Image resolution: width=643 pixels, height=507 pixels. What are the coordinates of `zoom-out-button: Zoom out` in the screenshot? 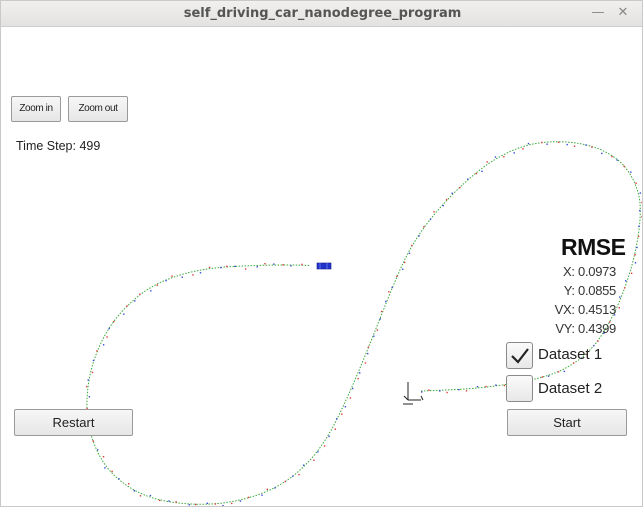 It's located at (98, 109).